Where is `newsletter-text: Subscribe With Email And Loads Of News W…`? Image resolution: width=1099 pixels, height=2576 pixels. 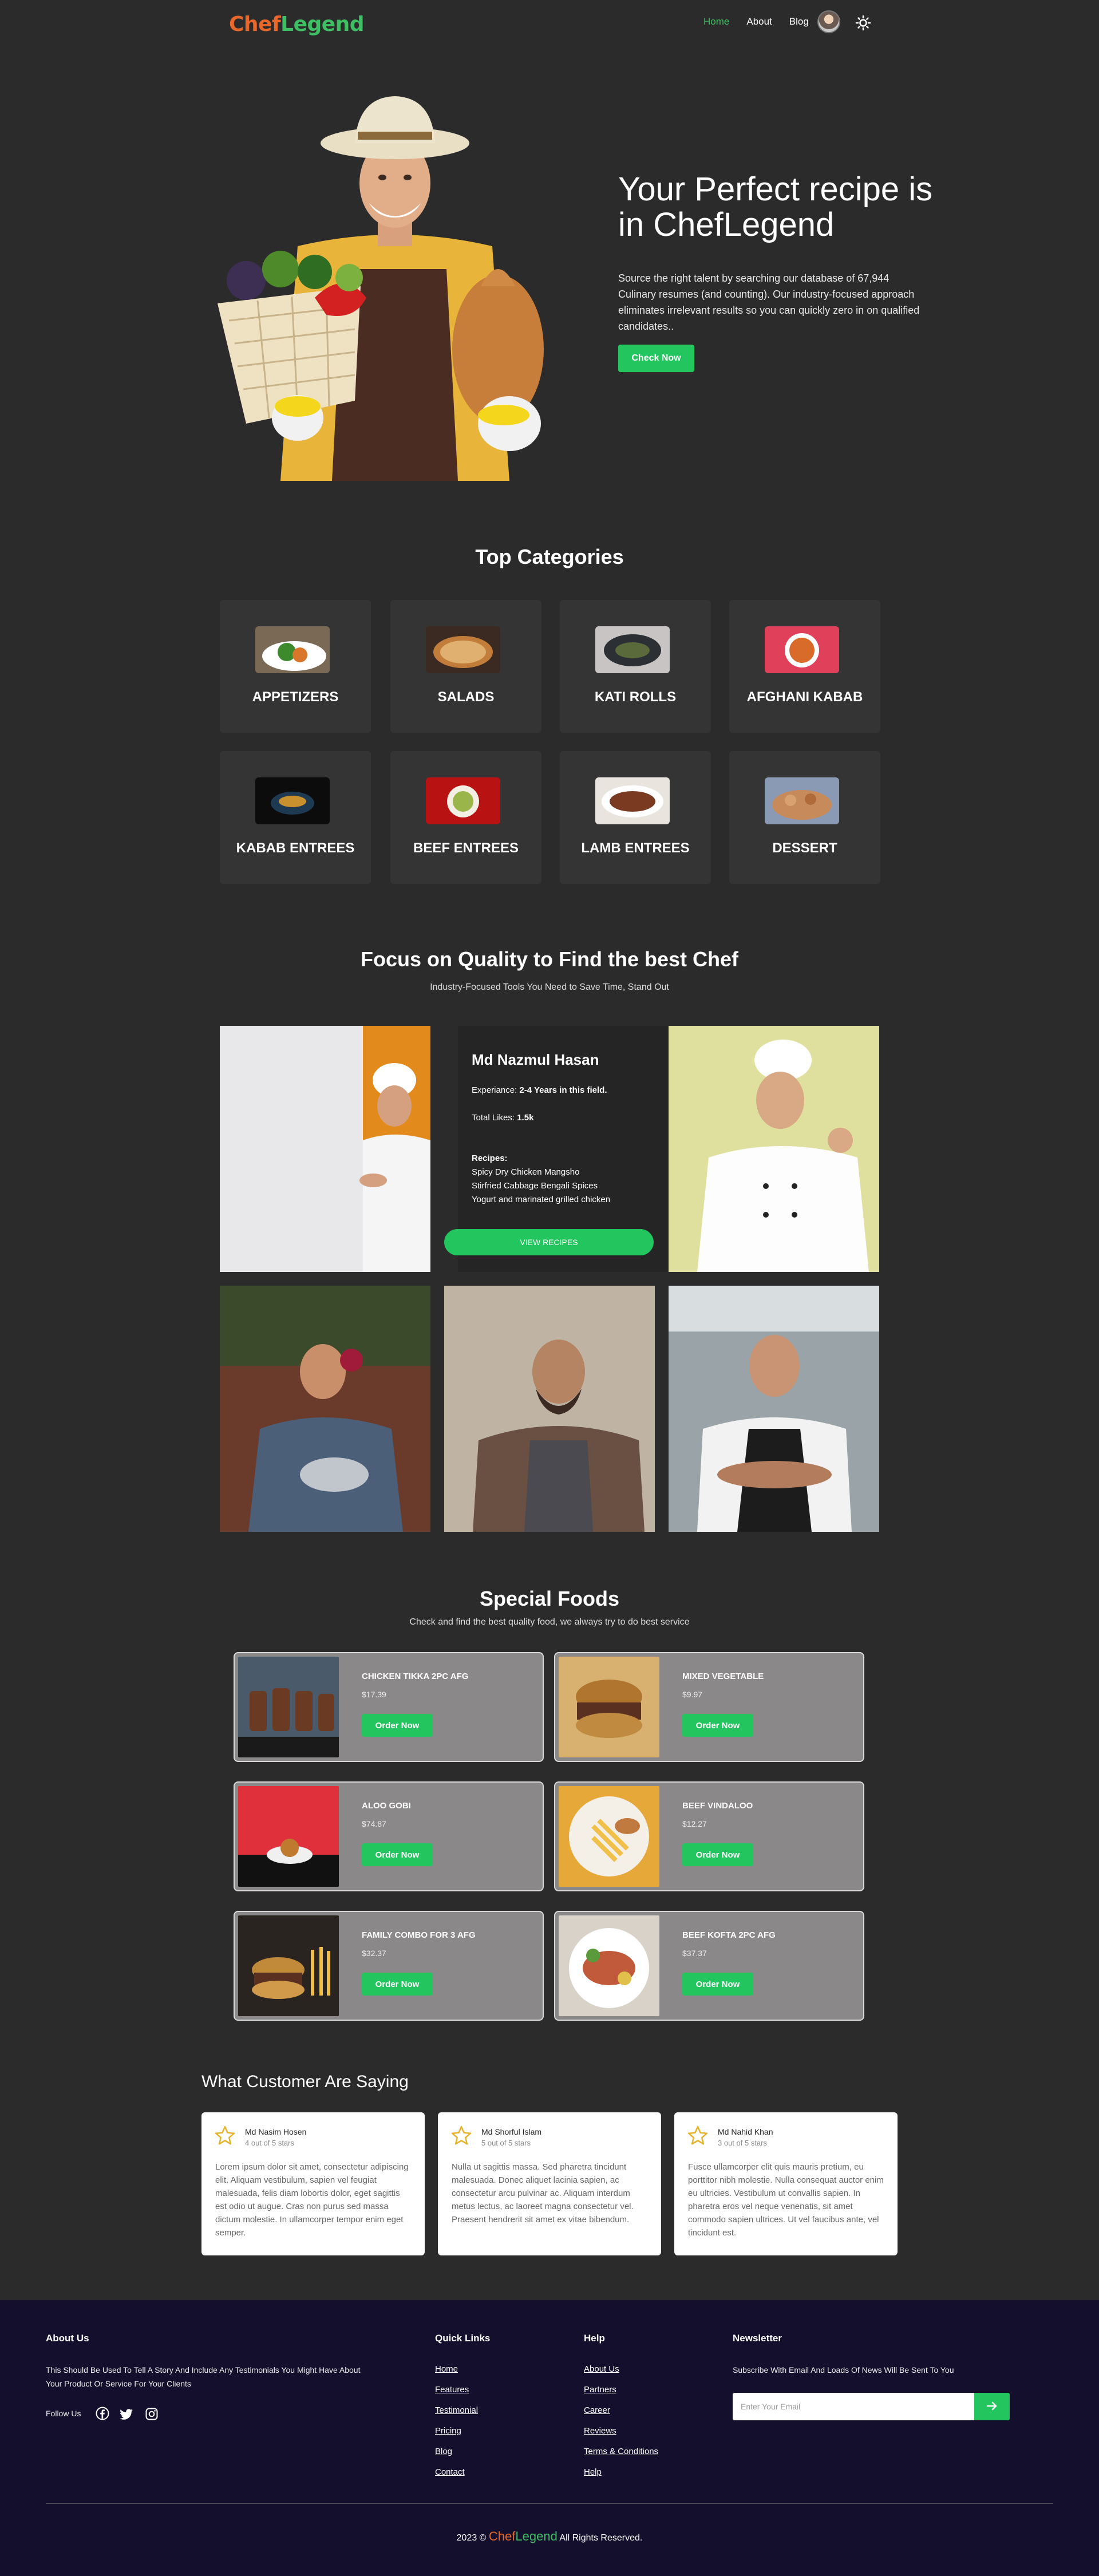
newsletter-text: Subscribe With Email And Loads Of News W… is located at coordinates (843, 2369).